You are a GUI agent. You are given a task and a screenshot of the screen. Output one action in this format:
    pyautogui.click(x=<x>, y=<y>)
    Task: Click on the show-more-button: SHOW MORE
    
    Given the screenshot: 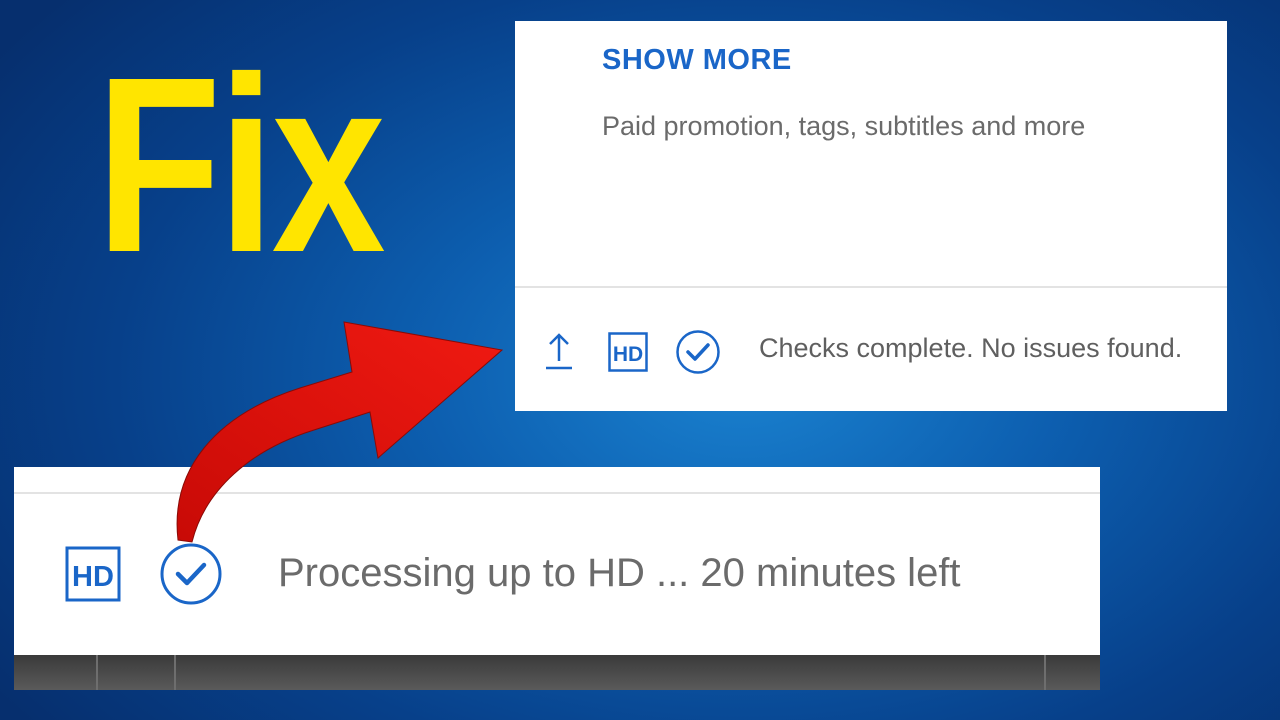 What is the action you would take?
    pyautogui.click(x=697, y=60)
    